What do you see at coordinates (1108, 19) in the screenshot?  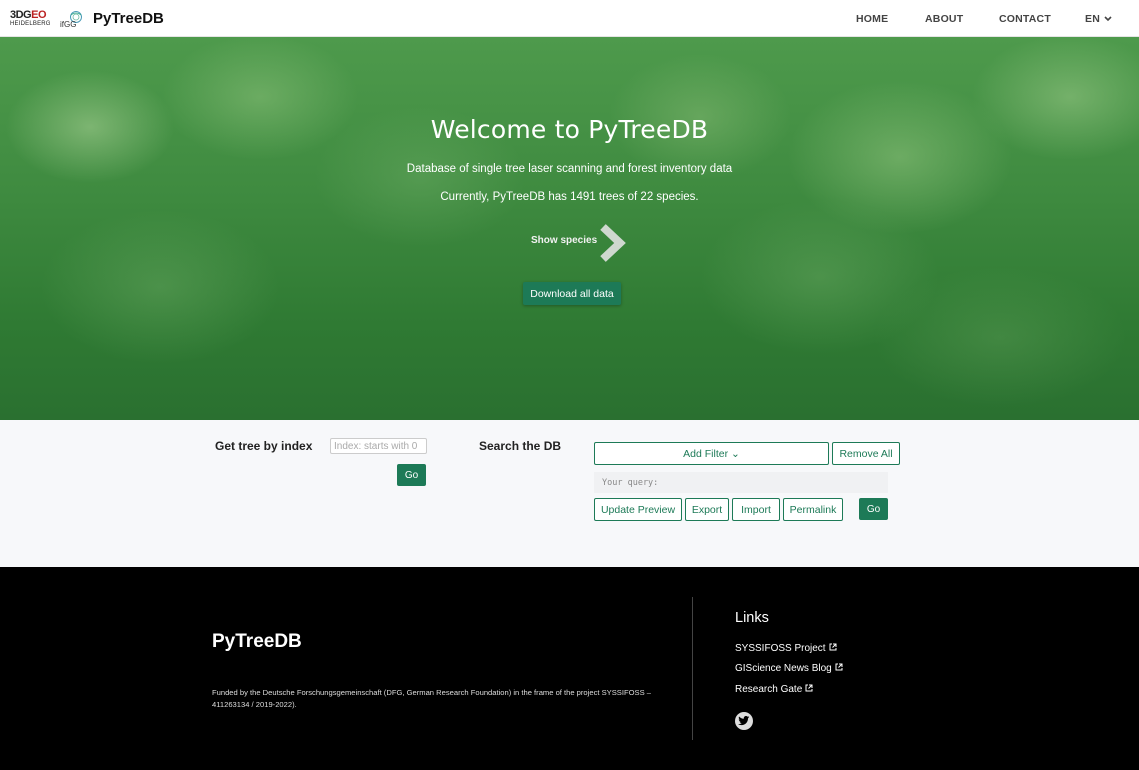 I see `chevron-down-icon` at bounding box center [1108, 19].